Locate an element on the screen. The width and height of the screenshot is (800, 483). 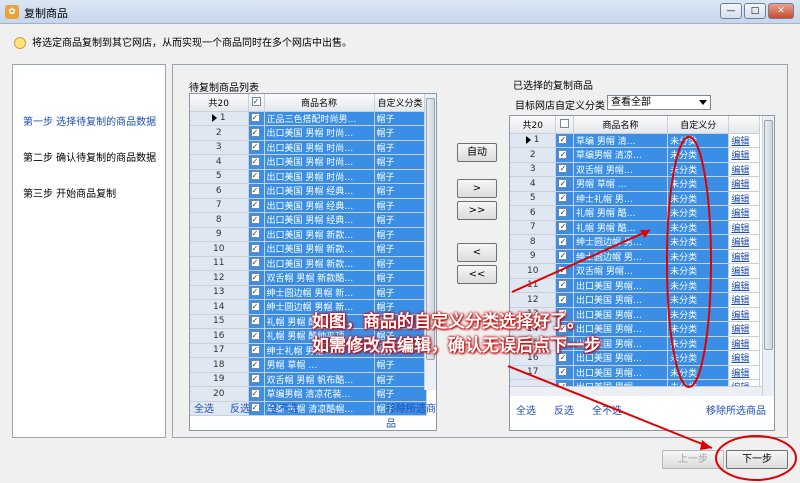
prev-button: 上一步 is located at coordinates (693, 459).